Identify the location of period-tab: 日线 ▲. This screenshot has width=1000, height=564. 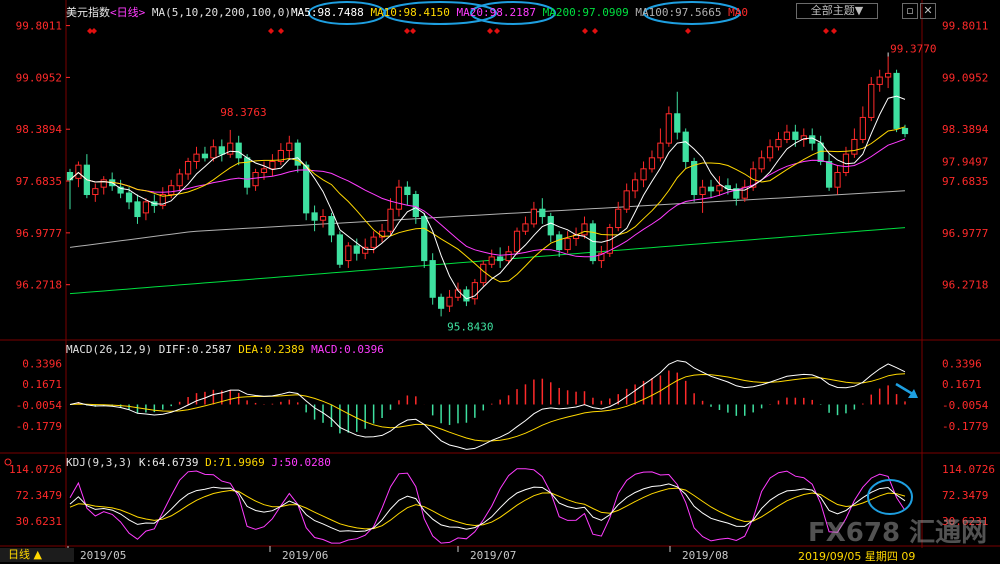
(37, 555).